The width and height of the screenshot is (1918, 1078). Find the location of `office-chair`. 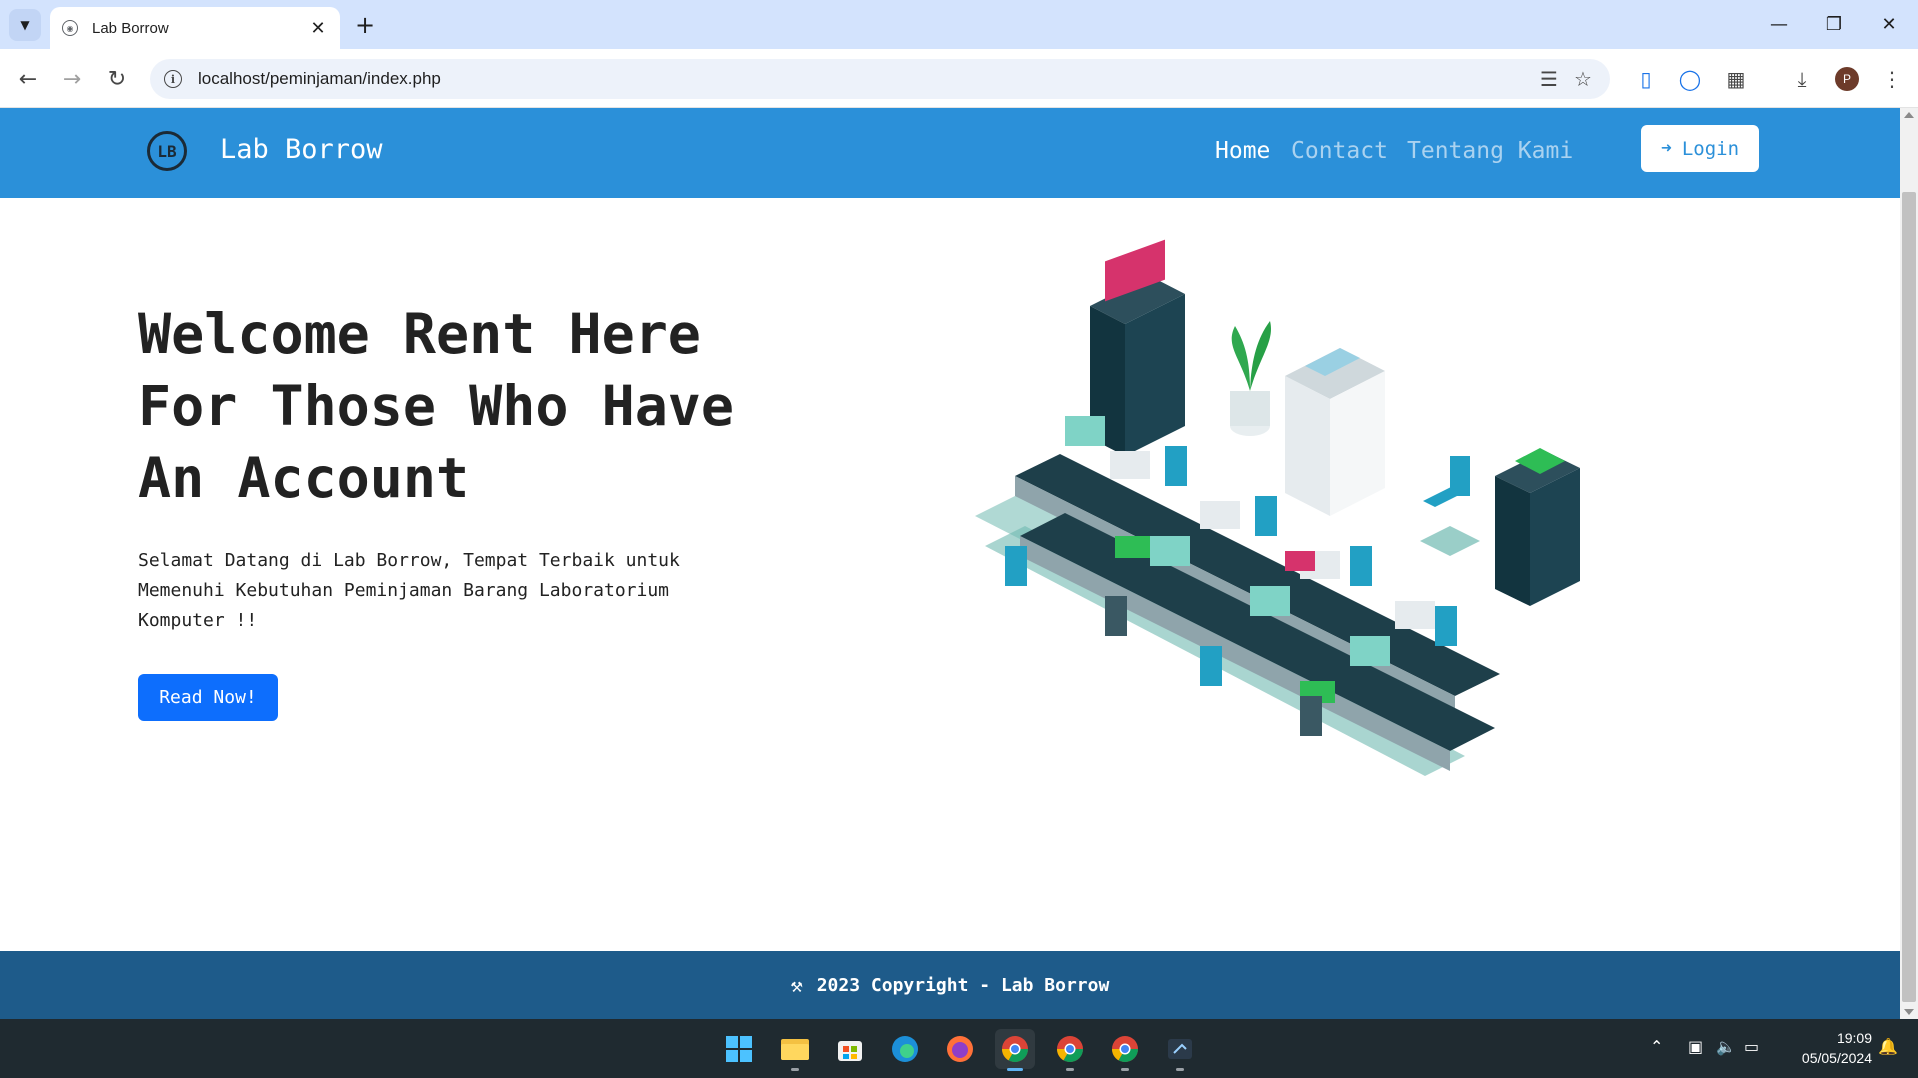

office-chair is located at coordinates (1450, 506).